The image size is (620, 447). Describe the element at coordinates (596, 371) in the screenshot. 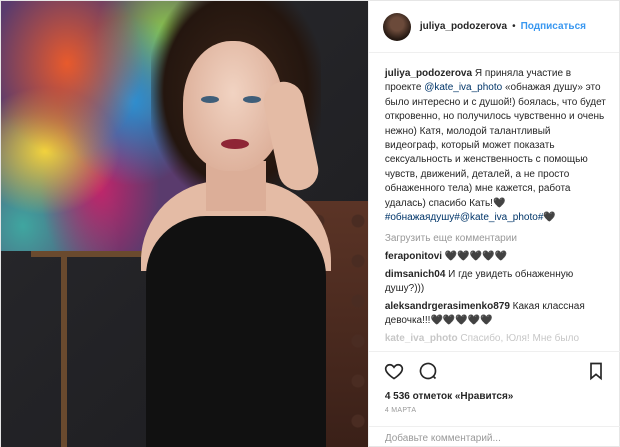

I see `bookmark-icon` at that location.